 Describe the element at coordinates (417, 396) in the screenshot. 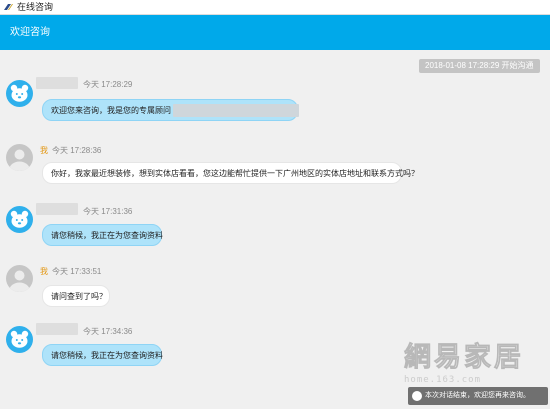

I see `info-icon` at that location.